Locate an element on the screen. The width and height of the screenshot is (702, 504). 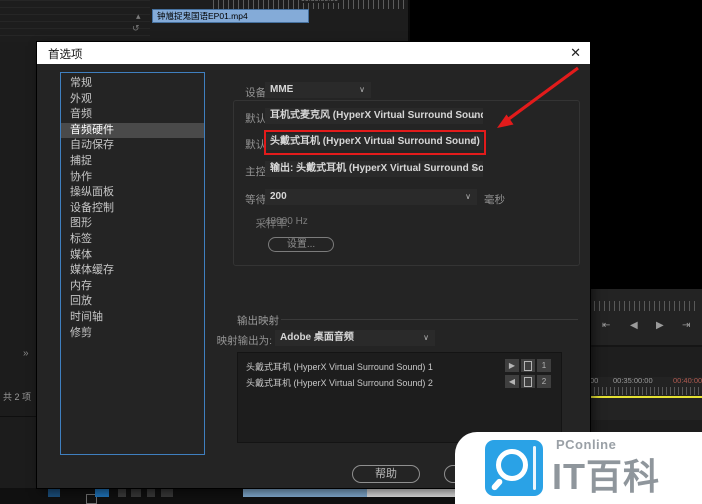
step-back-icon: ◀ is located at coordinates (634, 326).